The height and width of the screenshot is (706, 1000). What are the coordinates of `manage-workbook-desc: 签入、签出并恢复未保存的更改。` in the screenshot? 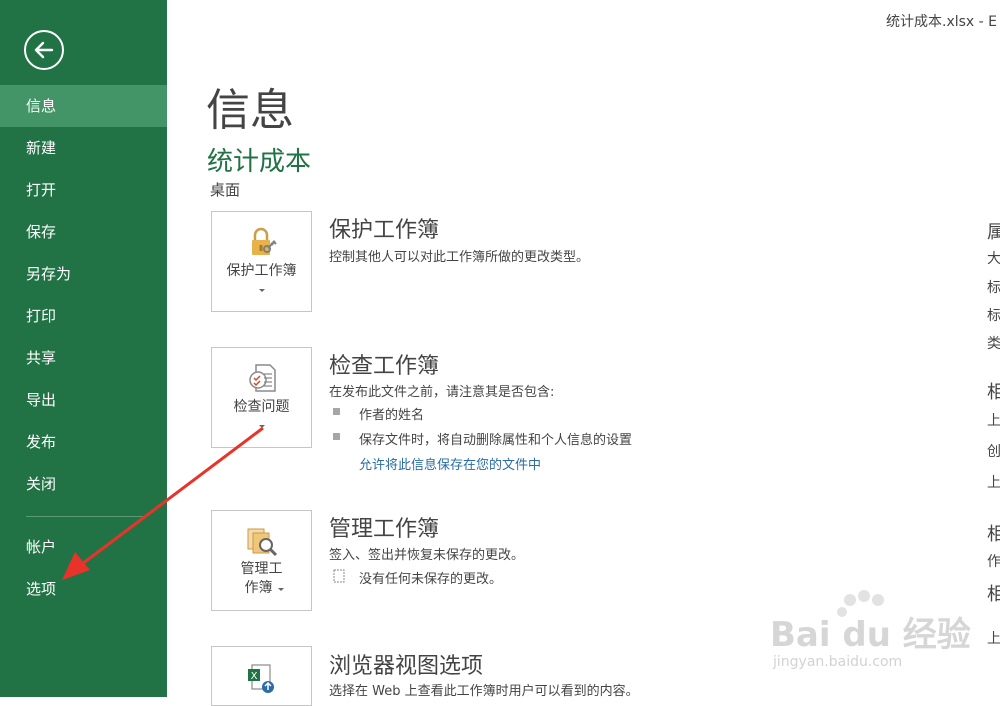 It's located at (427, 555).